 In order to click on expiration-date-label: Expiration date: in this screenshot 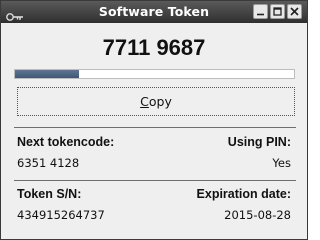, I will do `click(243, 194)`.